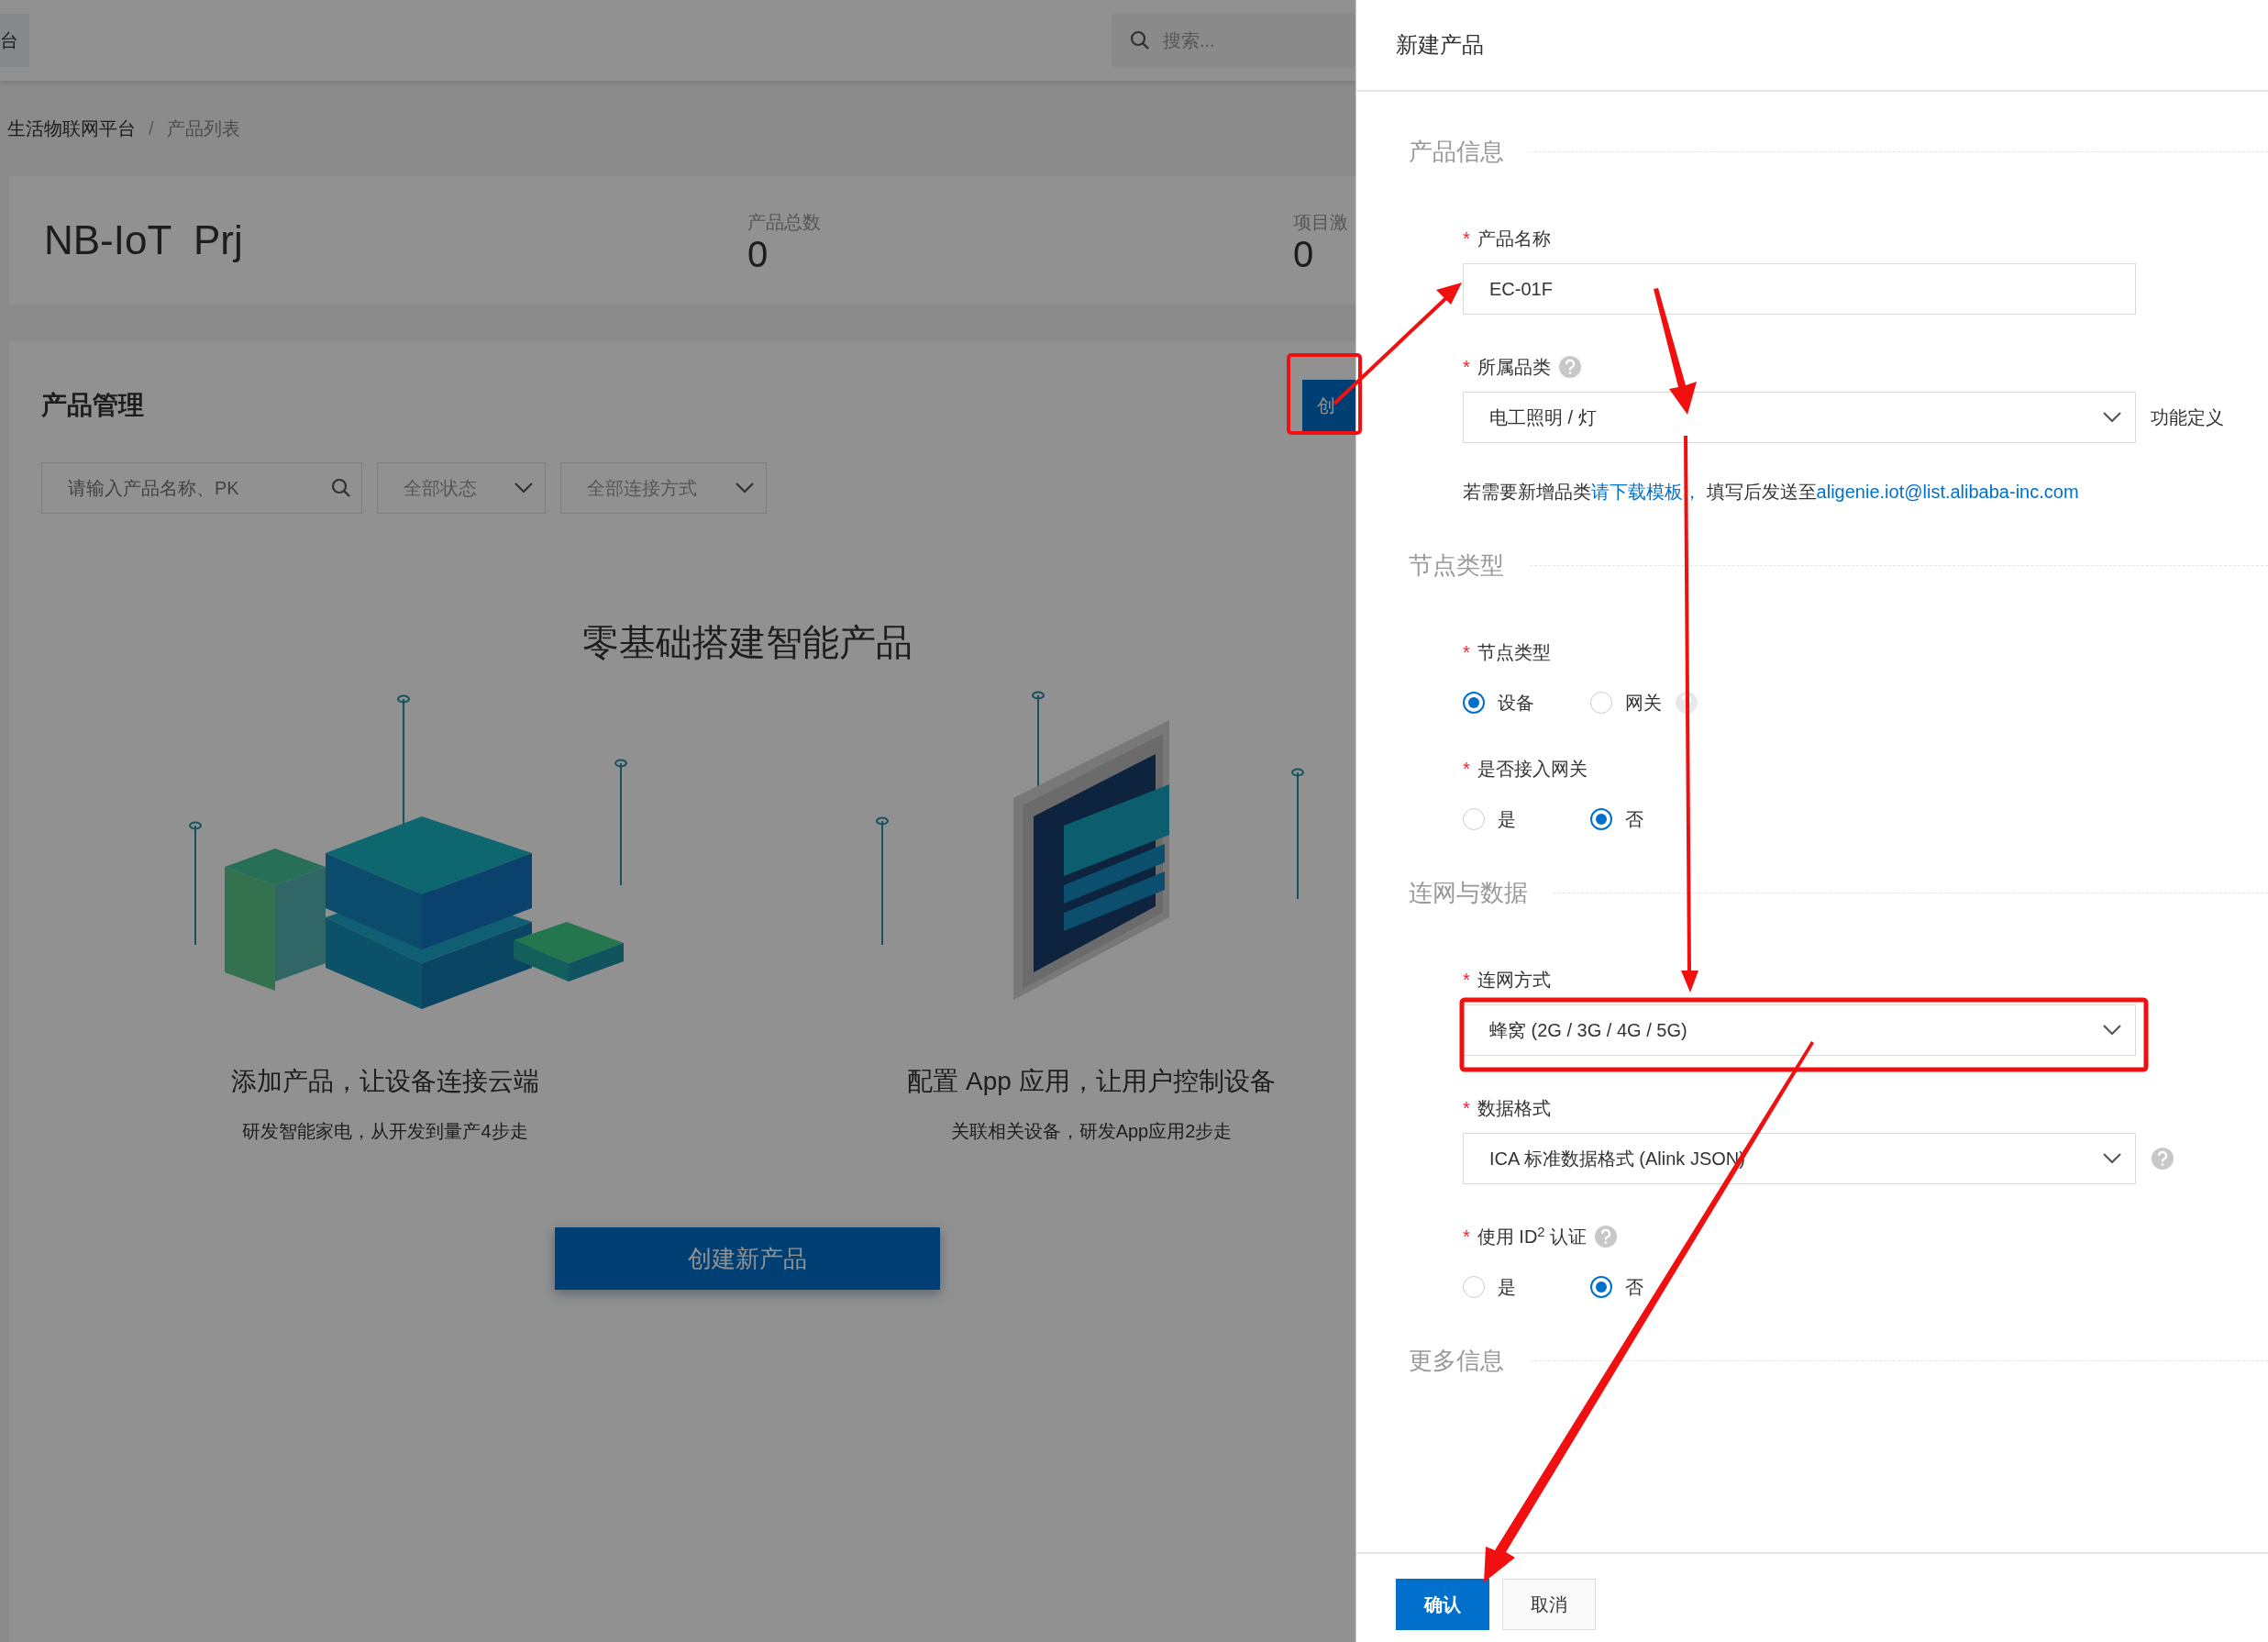  What do you see at coordinates (1532, 1235) in the screenshot?
I see `field-label: 使用 ID$^{2}$ 认证` at bounding box center [1532, 1235].